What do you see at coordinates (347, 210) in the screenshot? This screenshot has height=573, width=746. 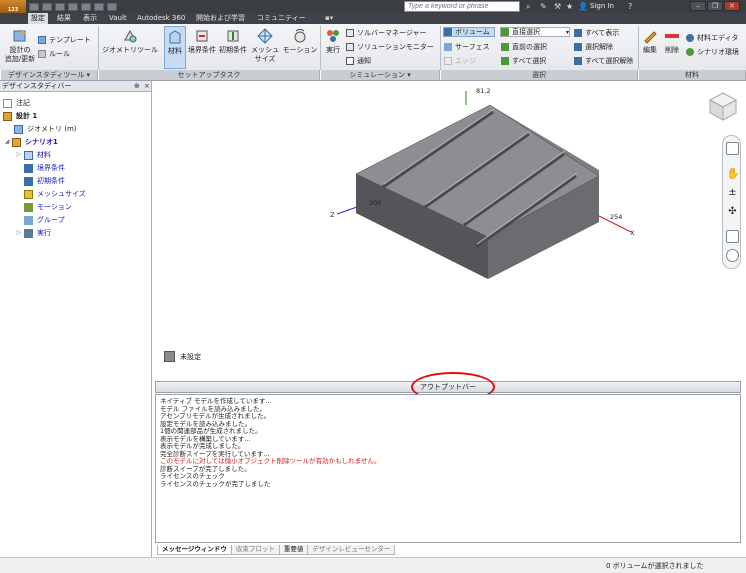 I see `z-axis-line` at bounding box center [347, 210].